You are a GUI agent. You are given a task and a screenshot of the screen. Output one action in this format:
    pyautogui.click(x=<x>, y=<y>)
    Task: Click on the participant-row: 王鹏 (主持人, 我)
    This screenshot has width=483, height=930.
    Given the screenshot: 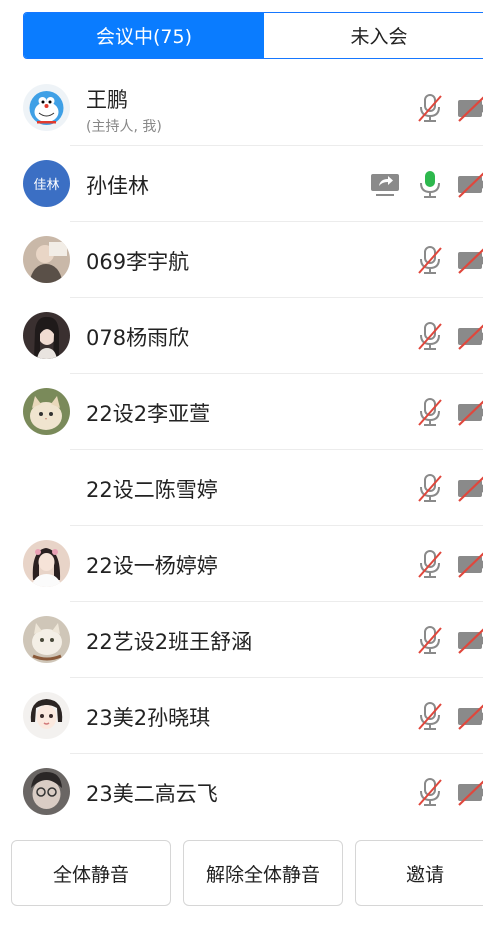 What is the action you would take?
    pyautogui.click(x=241, y=108)
    